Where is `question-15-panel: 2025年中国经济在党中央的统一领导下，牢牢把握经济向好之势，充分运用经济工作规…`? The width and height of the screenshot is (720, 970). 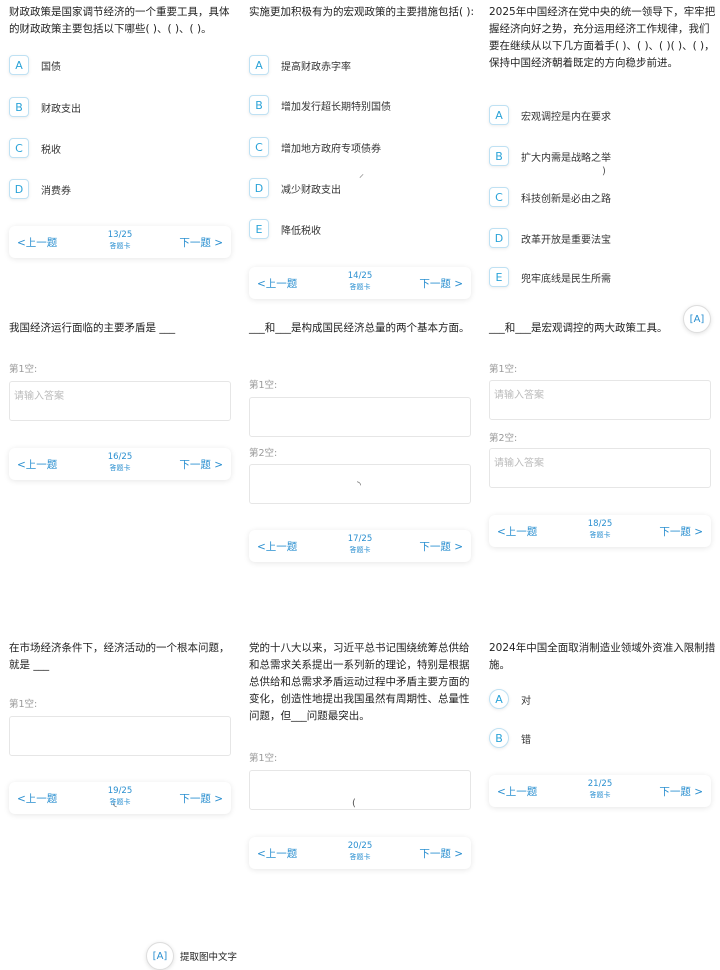 question-15-panel: 2025年中国经济在党中央的统一领导下，牢牢把握经济向好之势，充分运用经济工作规… is located at coordinates (603, 154).